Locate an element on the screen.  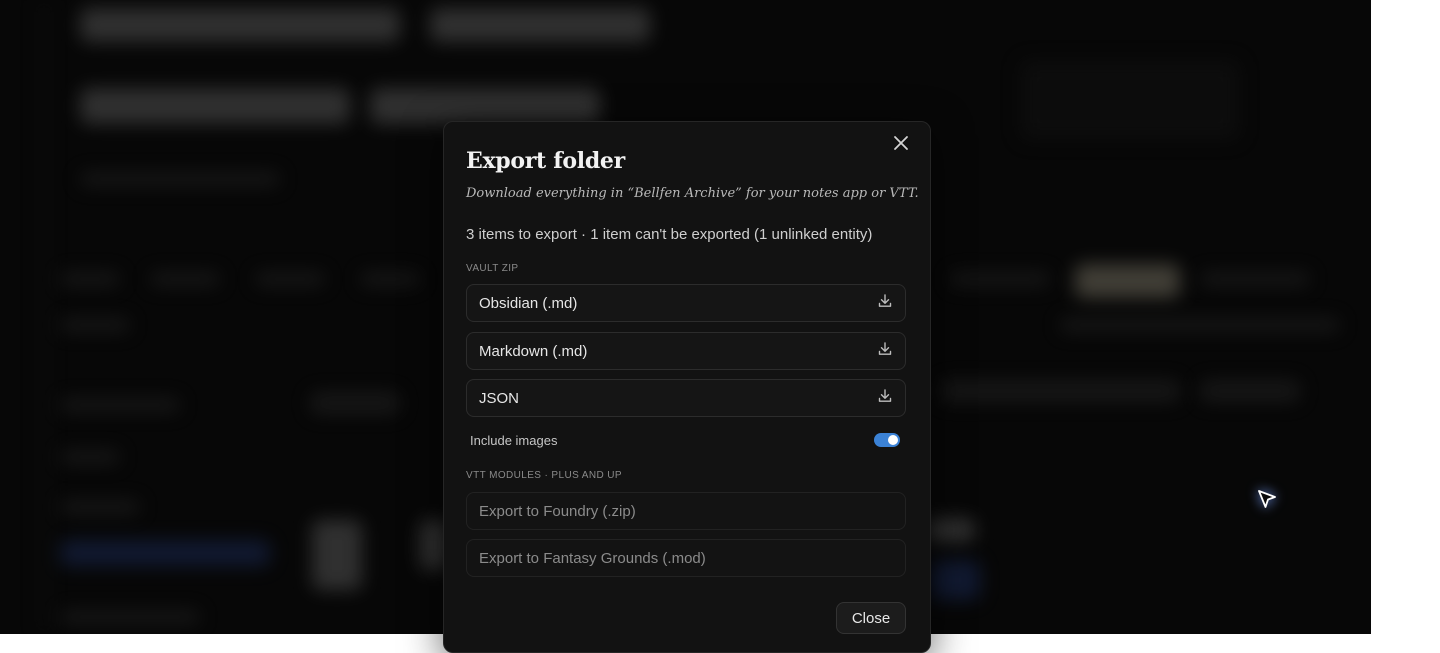
option-label: Export to Fantasy Grounds (.mod) is located at coordinates (592, 558).